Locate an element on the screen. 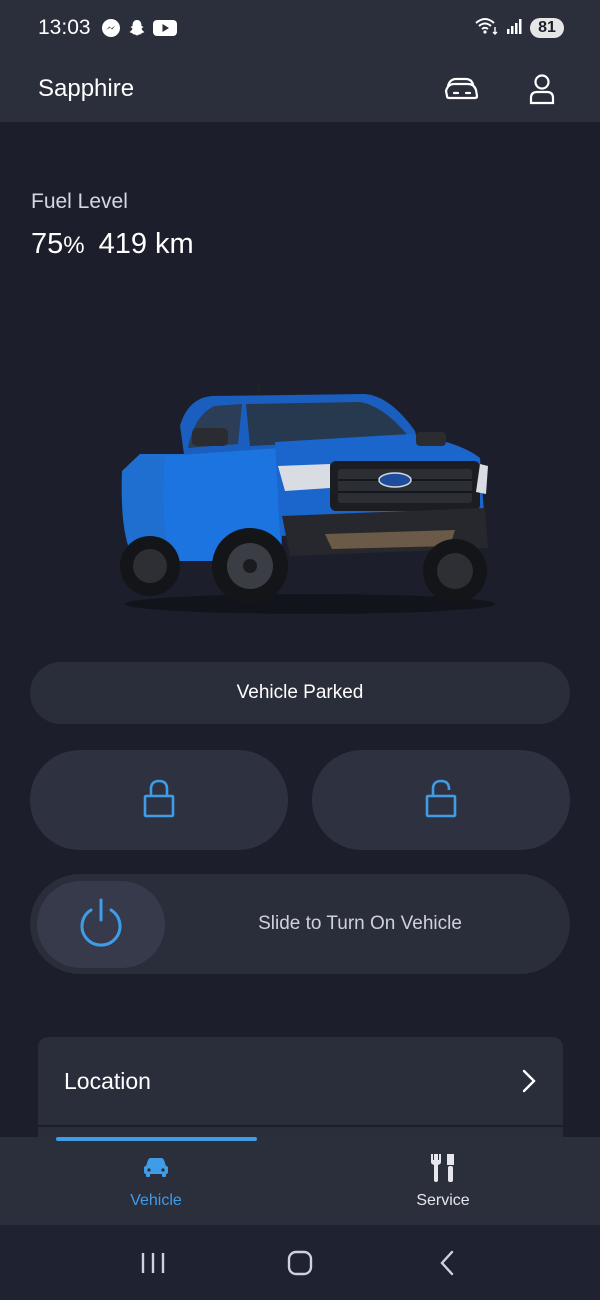  snapchat-icon is located at coordinates (137, 28).